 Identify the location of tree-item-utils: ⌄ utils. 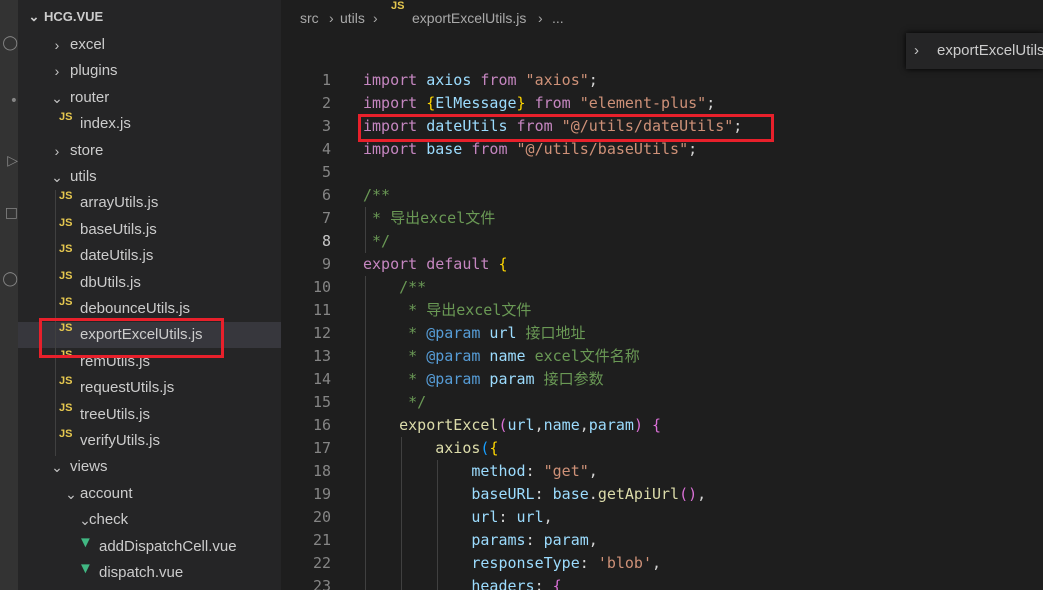
(149, 177).